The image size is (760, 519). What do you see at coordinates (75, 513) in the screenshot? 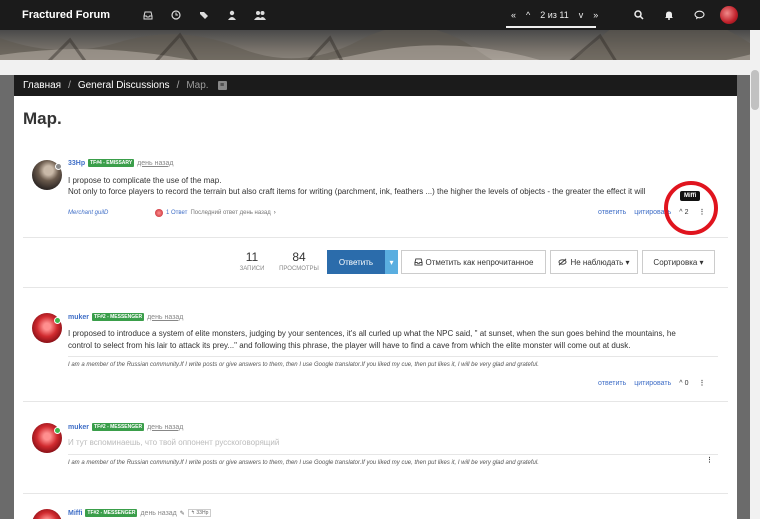
I see `post-author: Miffi` at bounding box center [75, 513].